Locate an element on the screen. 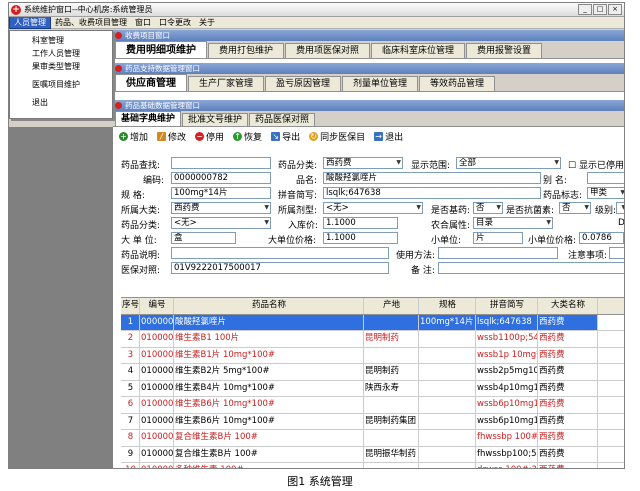 The image size is (640, 491). col-origin: 产地 is located at coordinates (391, 306).